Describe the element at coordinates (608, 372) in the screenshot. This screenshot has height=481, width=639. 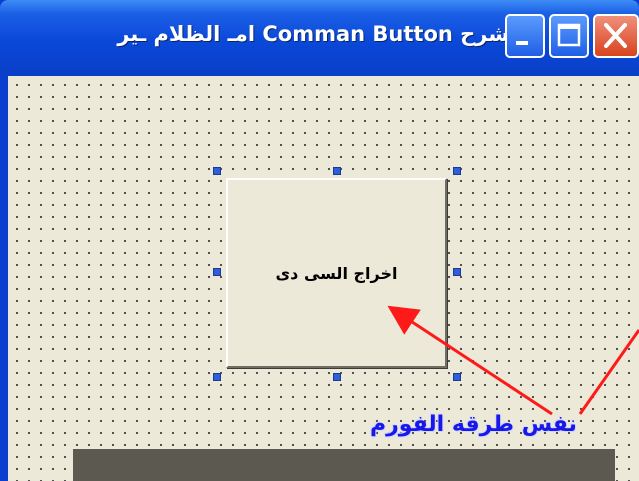
I see `arrow-to-edge` at that location.